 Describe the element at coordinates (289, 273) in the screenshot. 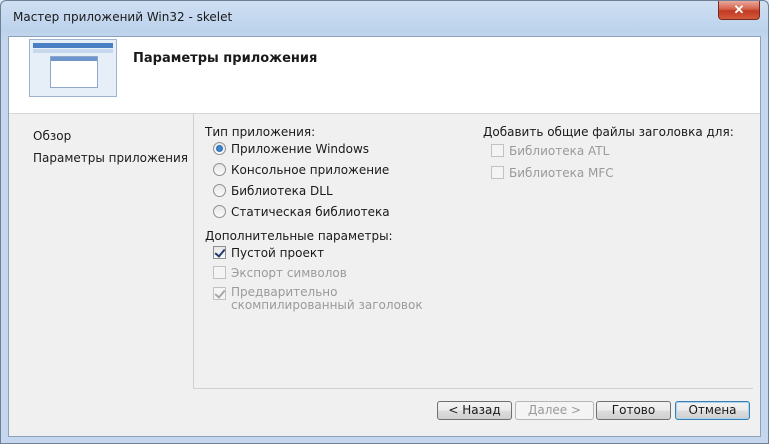

I see `checkbox-export-symbols-label: Экспорт символов` at that location.